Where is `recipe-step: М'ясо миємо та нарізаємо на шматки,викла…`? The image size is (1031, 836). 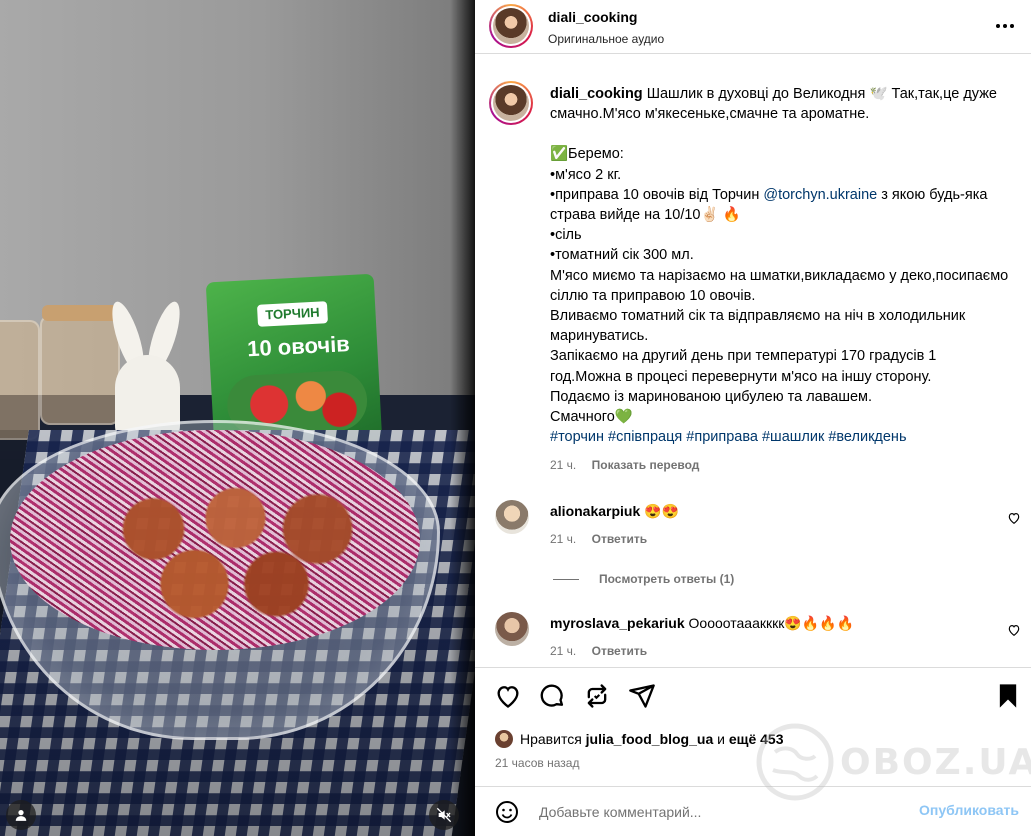
recipe-step: М'ясо миємо та нарізаємо на шматки,викла… is located at coordinates (779, 285).